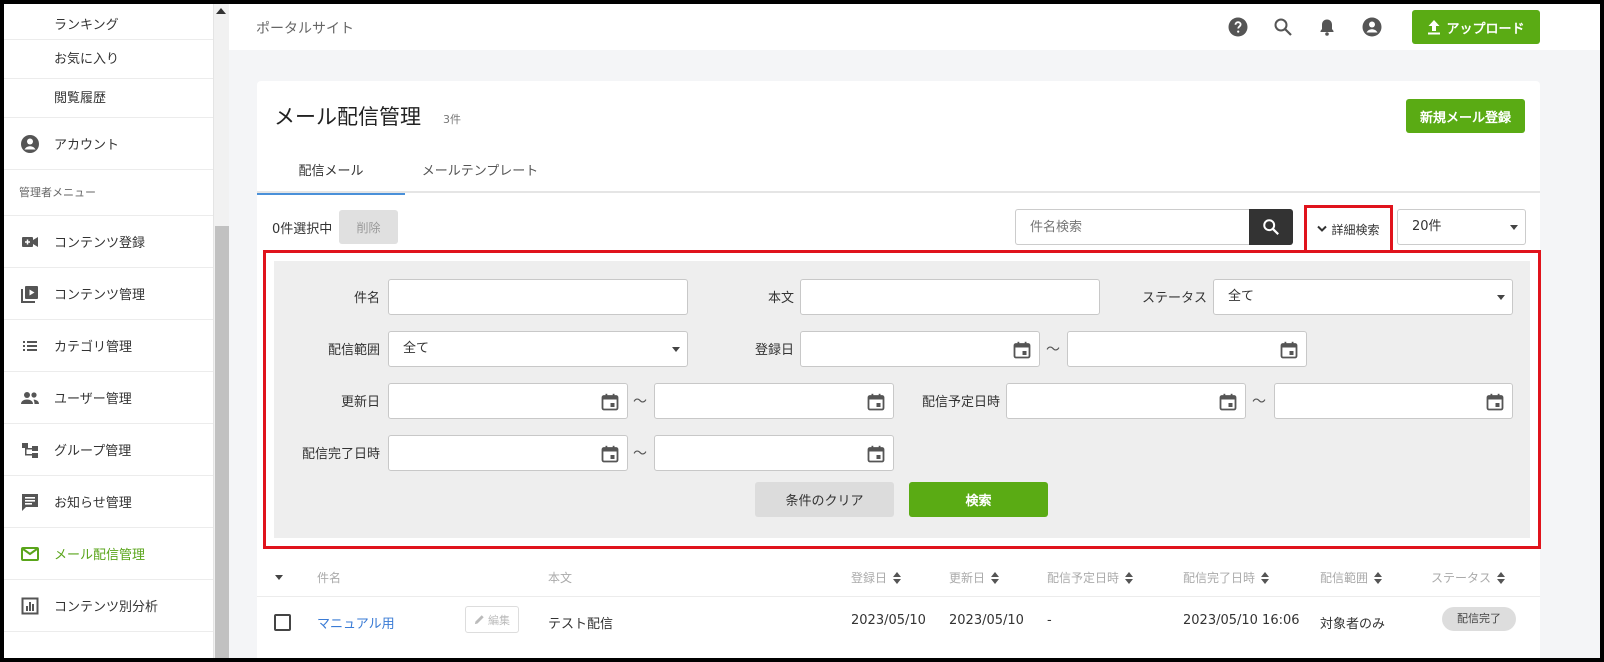 This screenshot has height=662, width=1604. I want to click on row-registered: 2023/05/10, so click(888, 620).